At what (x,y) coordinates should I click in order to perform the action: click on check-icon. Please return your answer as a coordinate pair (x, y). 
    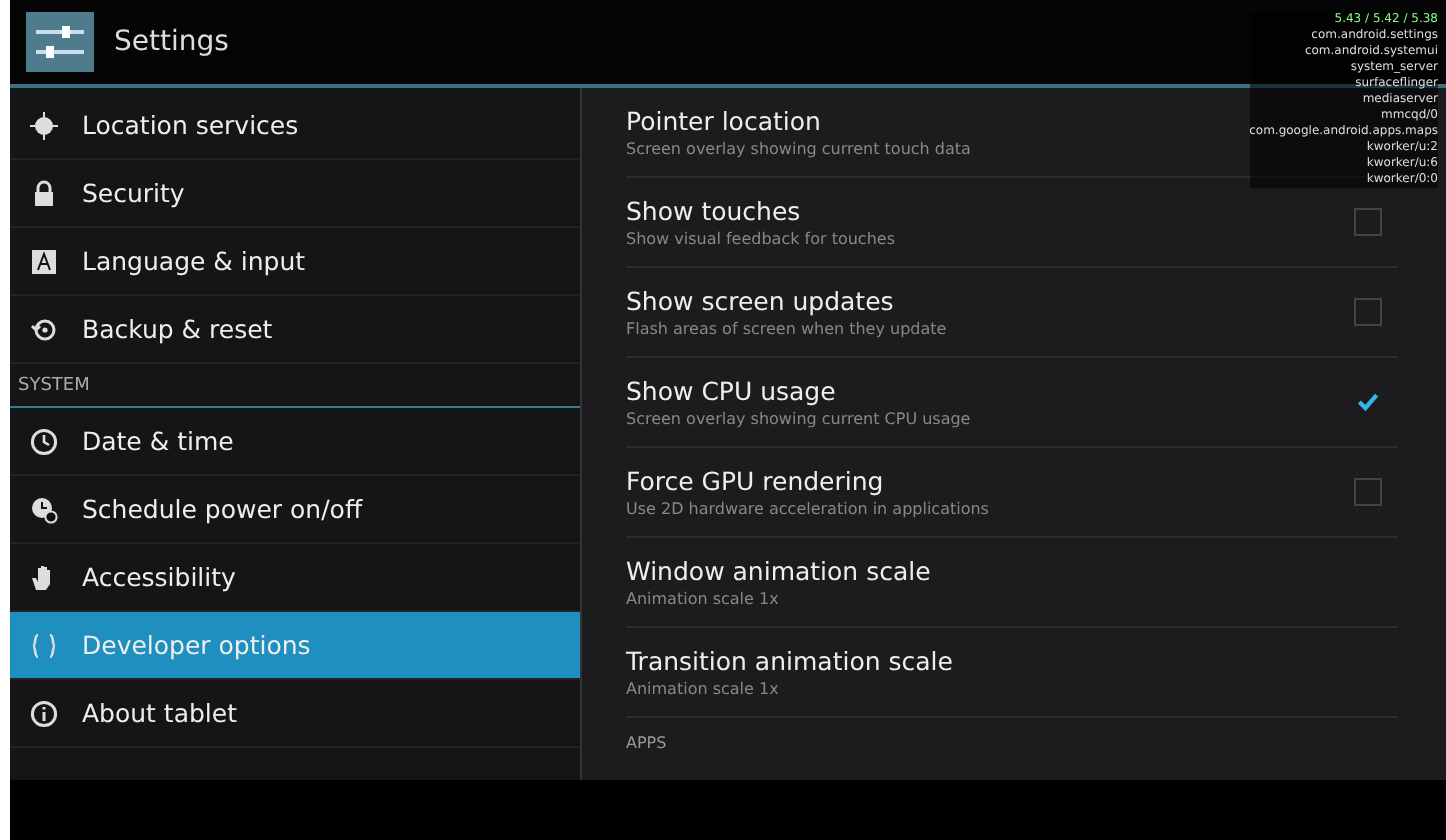
    Looking at the image, I should click on (1368, 402).